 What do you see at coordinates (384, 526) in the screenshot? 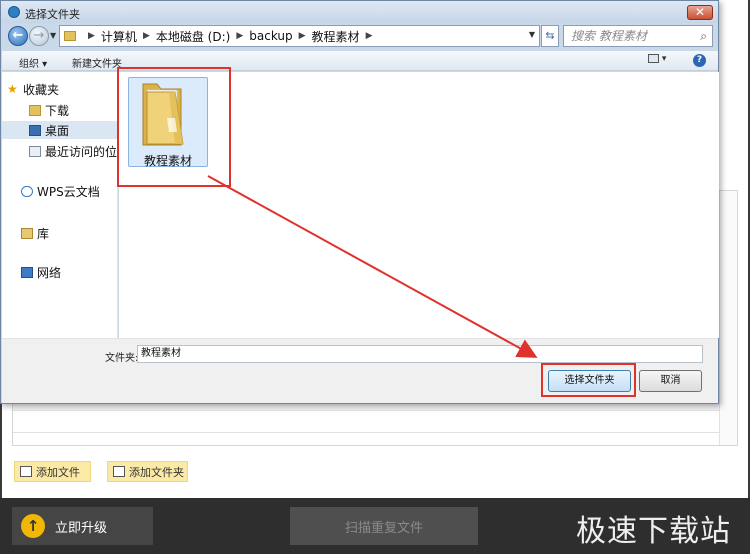
I see `scan-duplicates-button: 扫描重复文件` at bounding box center [384, 526].